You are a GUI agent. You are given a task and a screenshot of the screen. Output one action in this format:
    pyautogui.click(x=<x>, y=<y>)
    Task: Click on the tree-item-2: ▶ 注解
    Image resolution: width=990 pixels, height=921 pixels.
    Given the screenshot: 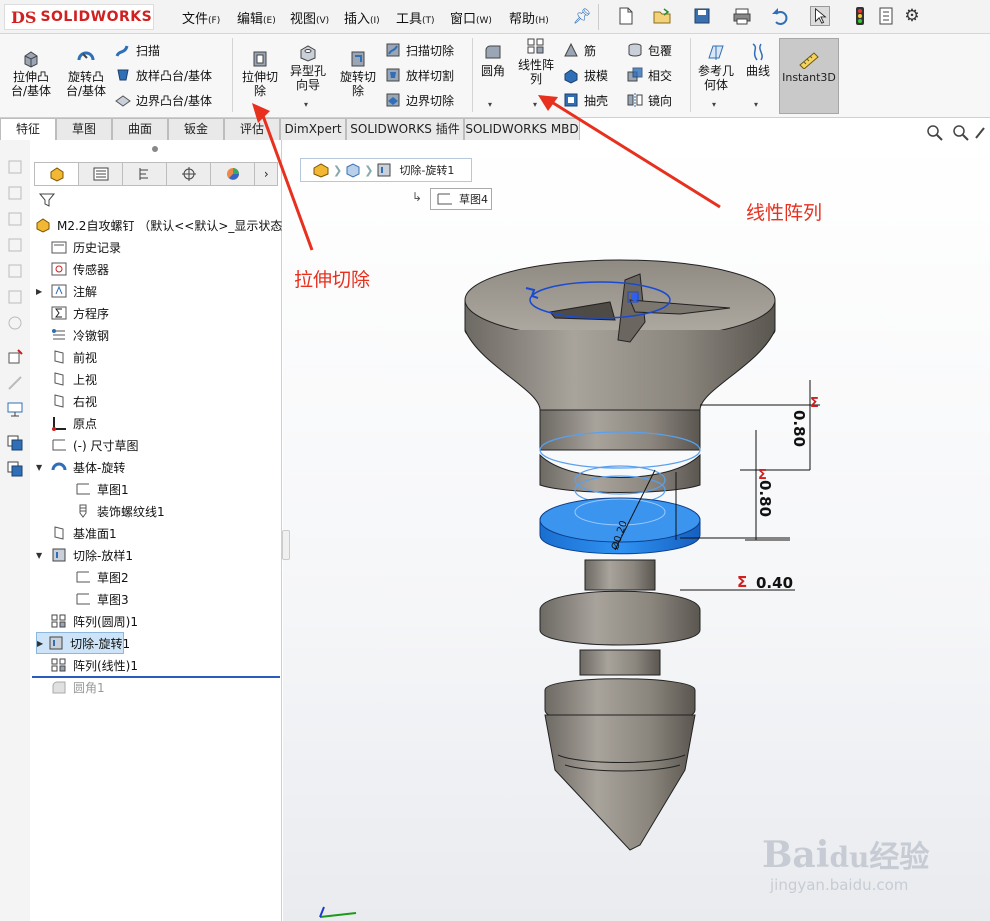 What is the action you would take?
    pyautogui.click(x=66, y=291)
    